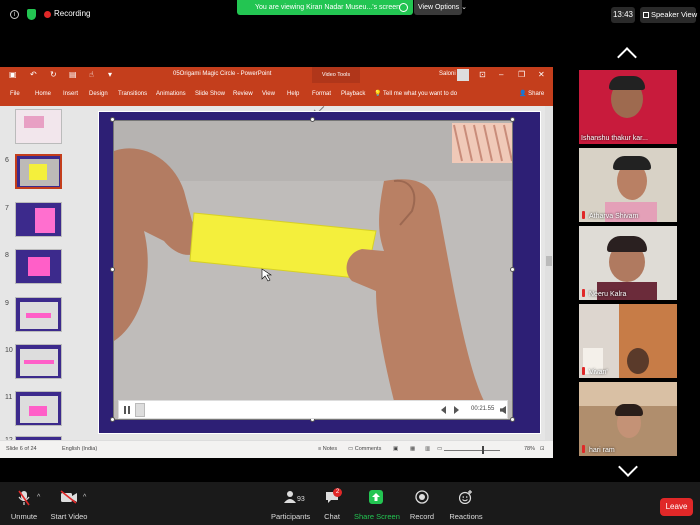  Describe the element at coordinates (482, 74) in the screenshot. I see `ribbon-display-icon: ⊡` at that location.